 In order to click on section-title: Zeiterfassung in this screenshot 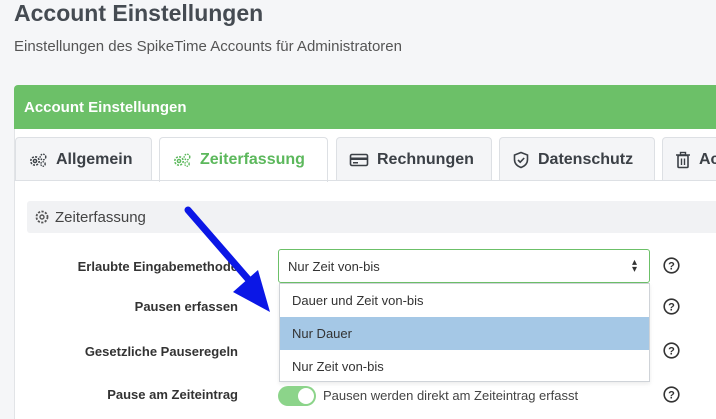, I will do `click(100, 217)`.